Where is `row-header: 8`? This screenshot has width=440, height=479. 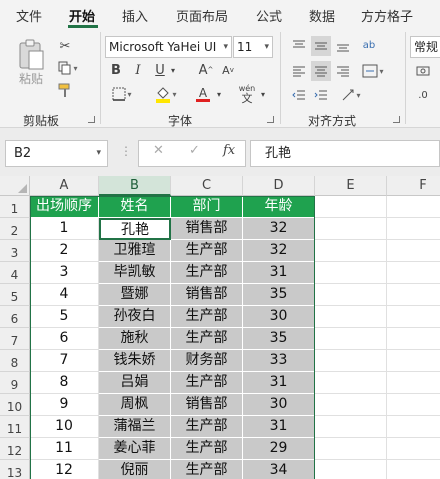 row-header: 8 is located at coordinates (15, 361).